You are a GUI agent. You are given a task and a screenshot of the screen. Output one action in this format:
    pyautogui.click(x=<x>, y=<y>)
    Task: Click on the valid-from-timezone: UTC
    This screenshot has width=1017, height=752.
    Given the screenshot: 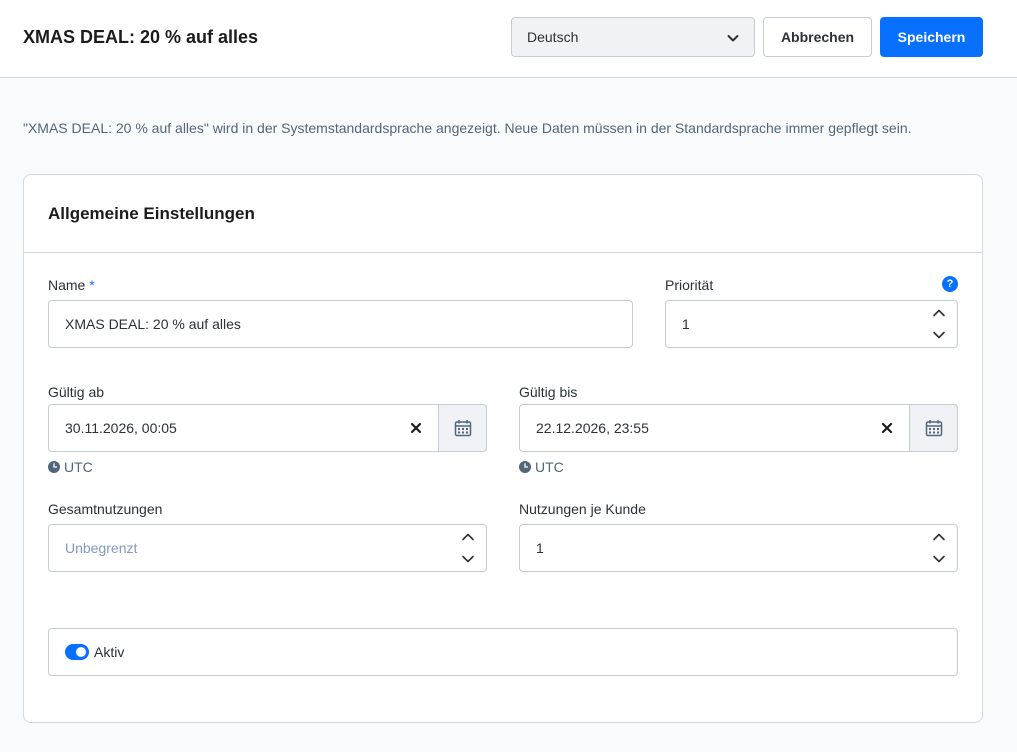 What is the action you would take?
    pyautogui.click(x=70, y=467)
    